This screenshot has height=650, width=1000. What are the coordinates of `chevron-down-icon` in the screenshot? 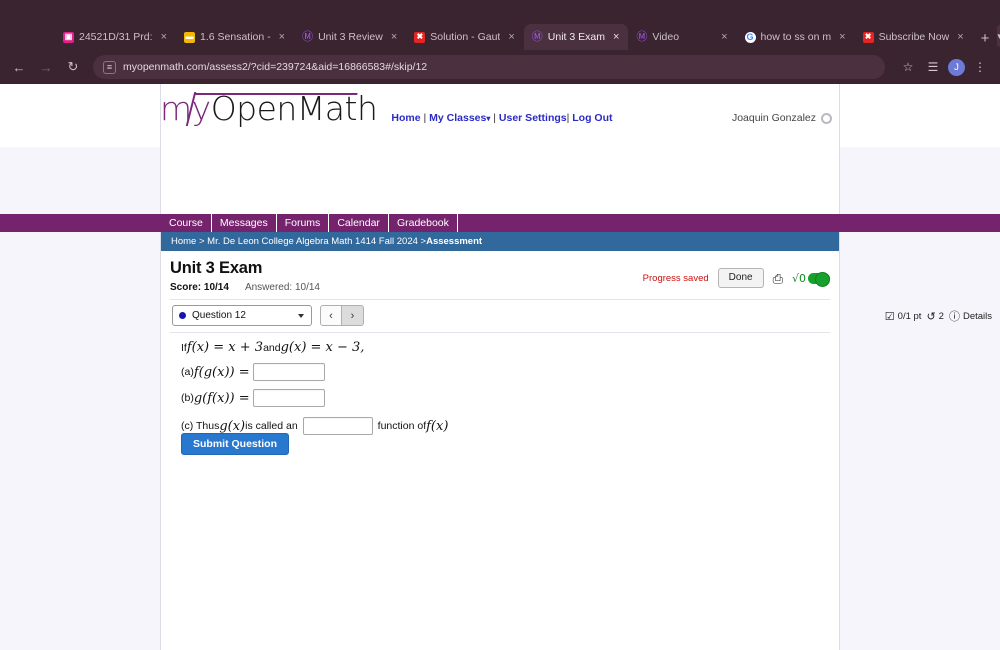 It's located at (301, 315).